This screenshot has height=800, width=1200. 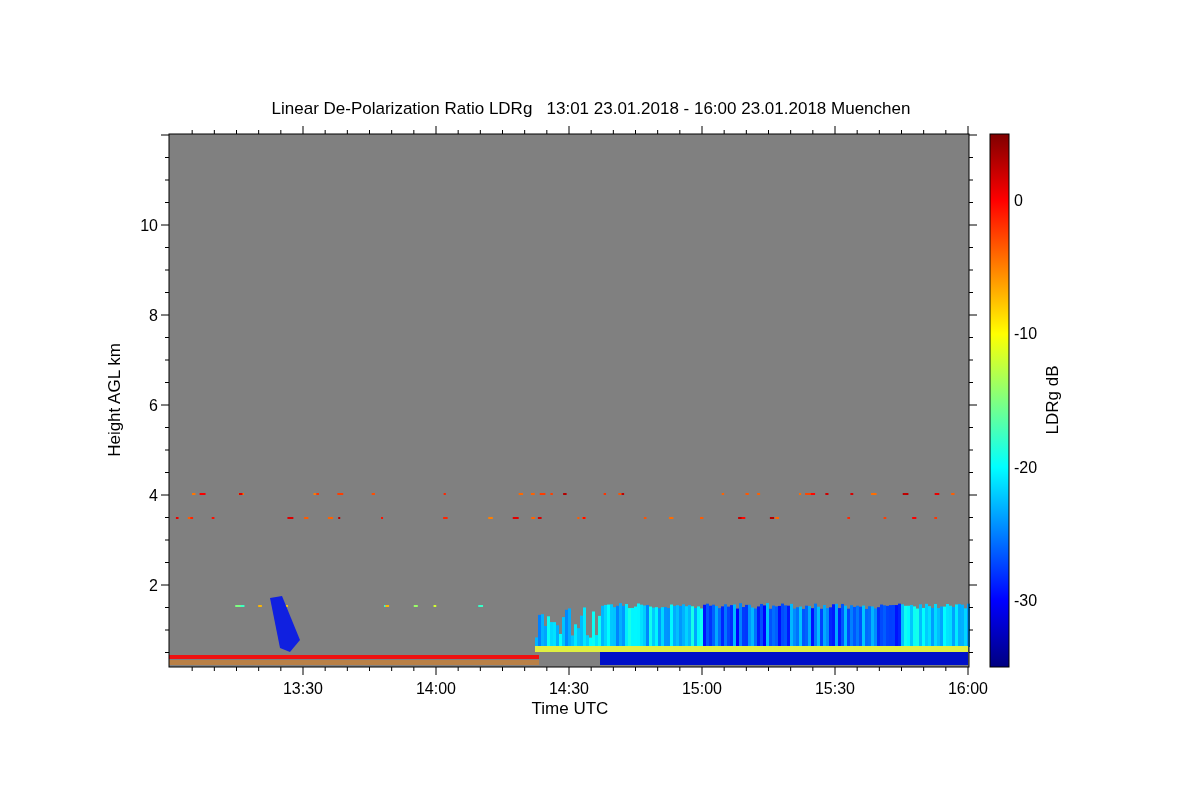 What do you see at coordinates (153, 585) in the screenshot?
I see `y-tick-label: 2` at bounding box center [153, 585].